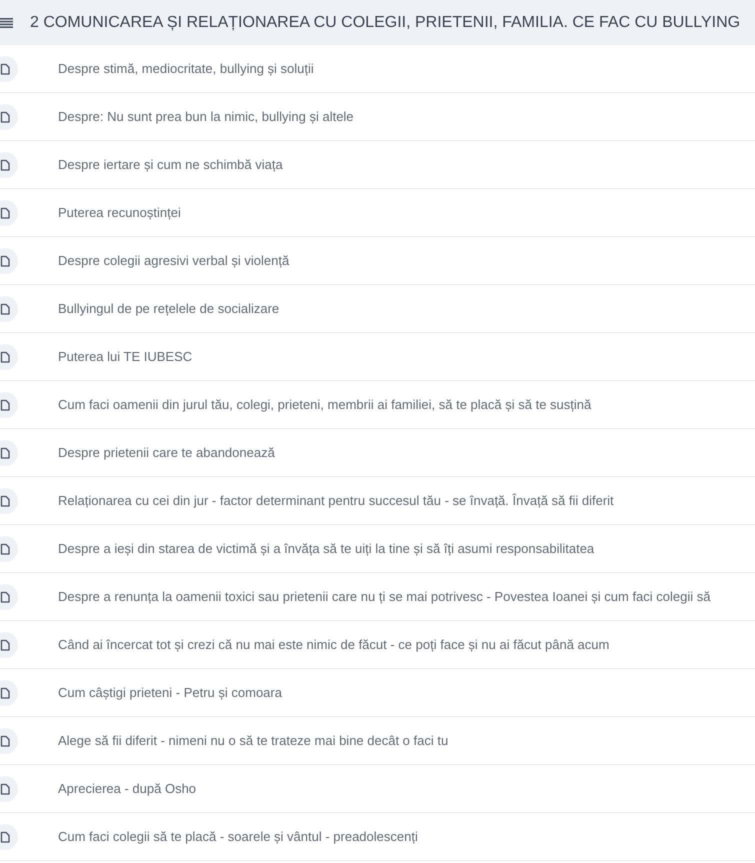 The image size is (755, 863). What do you see at coordinates (325, 404) in the screenshot?
I see `lesson-link: Cum faci oamenii din jurul tău, colegi, prieteni, membrii ai familiei, să te placă și să te susțină` at bounding box center [325, 404].